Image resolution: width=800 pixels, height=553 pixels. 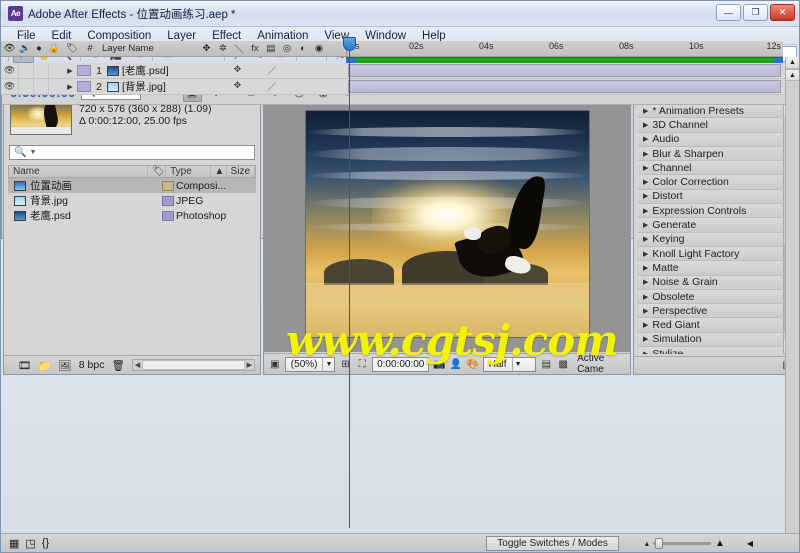 What do you see at coordinates (239, 48) in the screenshot?
I see `switch-icon-quality: ＼` at bounding box center [239, 48].